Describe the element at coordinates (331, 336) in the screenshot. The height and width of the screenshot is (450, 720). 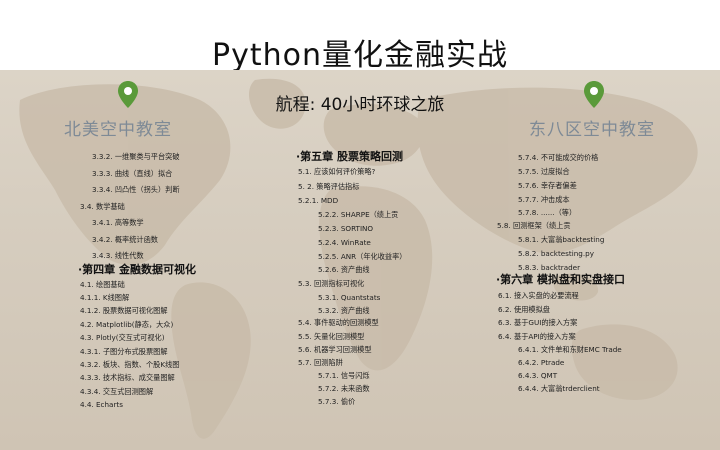
I see `toc-item: 5.5. 矢量化回测模型` at that location.